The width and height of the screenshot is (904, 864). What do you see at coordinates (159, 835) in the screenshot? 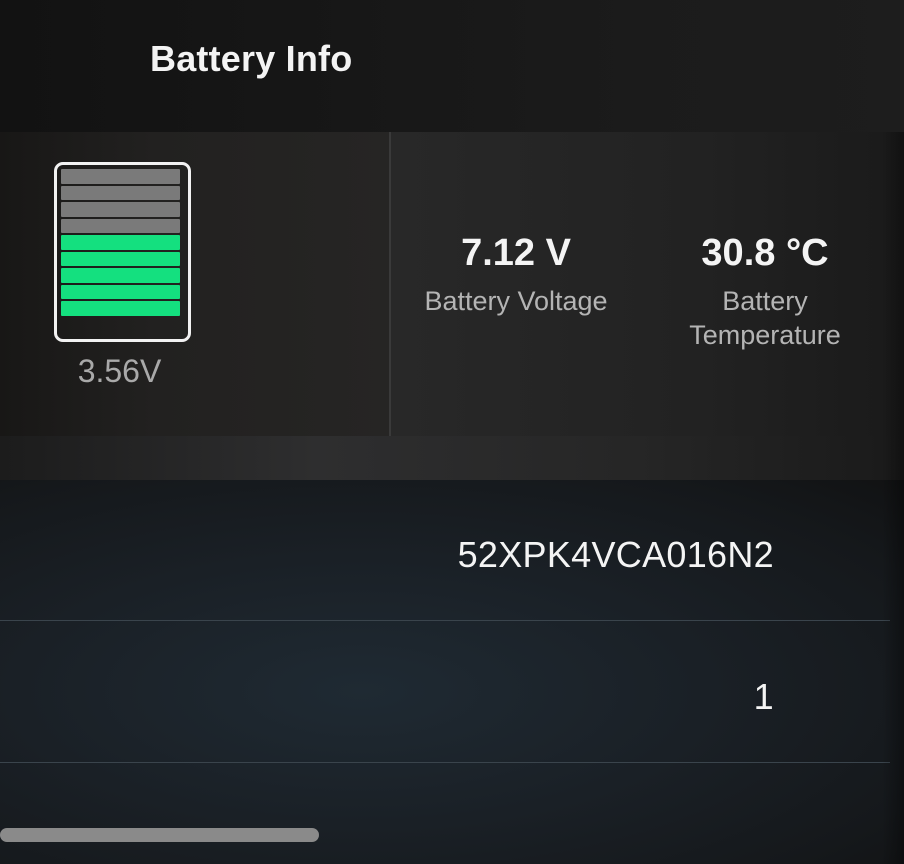
I see `horizontal-scrollbar` at bounding box center [159, 835].